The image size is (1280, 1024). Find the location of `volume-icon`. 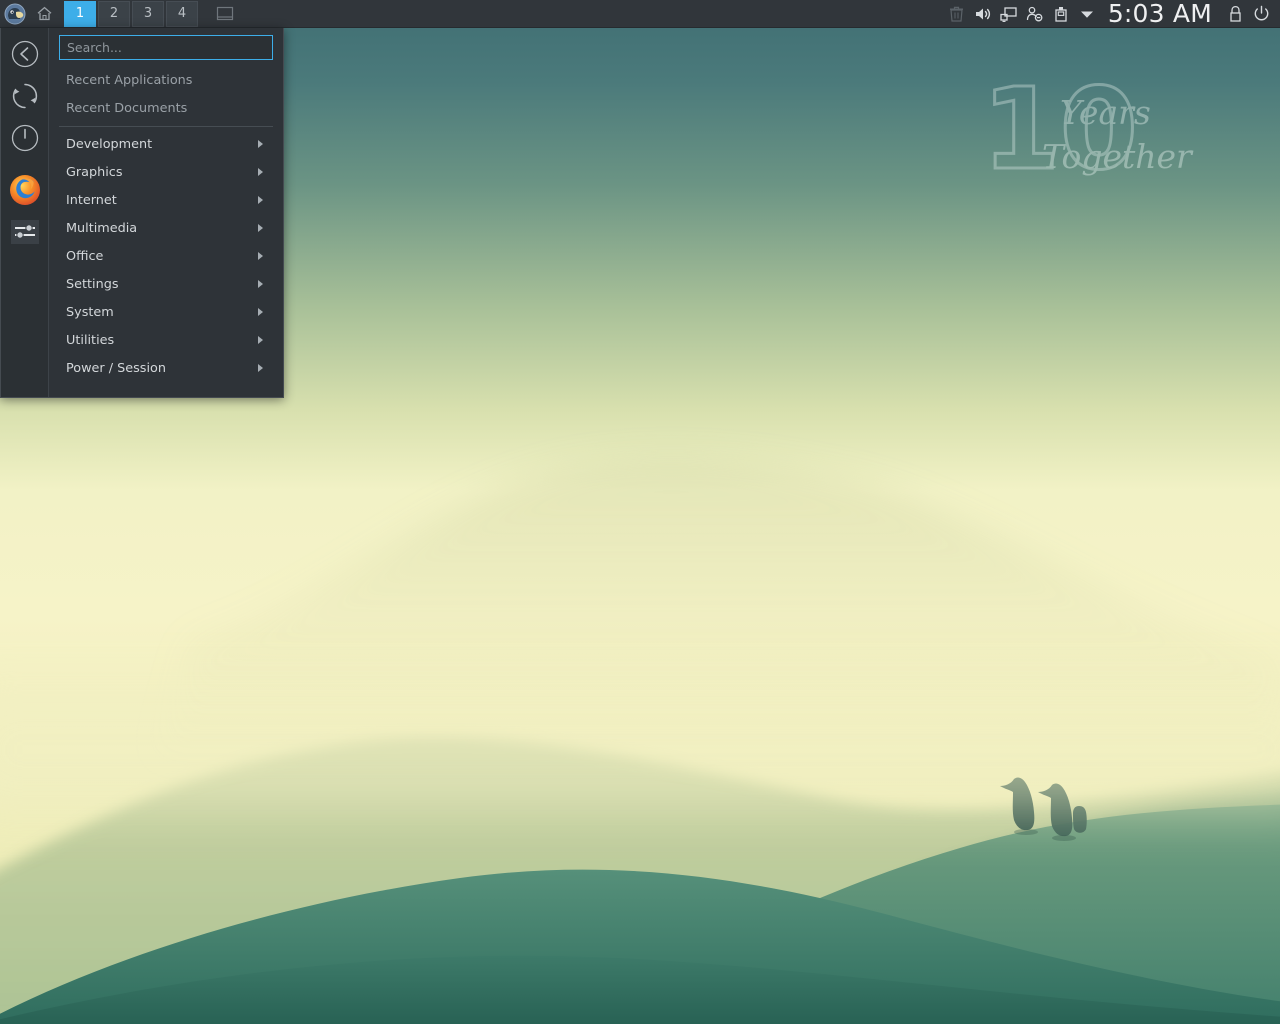

volume-icon is located at coordinates (983, 14).